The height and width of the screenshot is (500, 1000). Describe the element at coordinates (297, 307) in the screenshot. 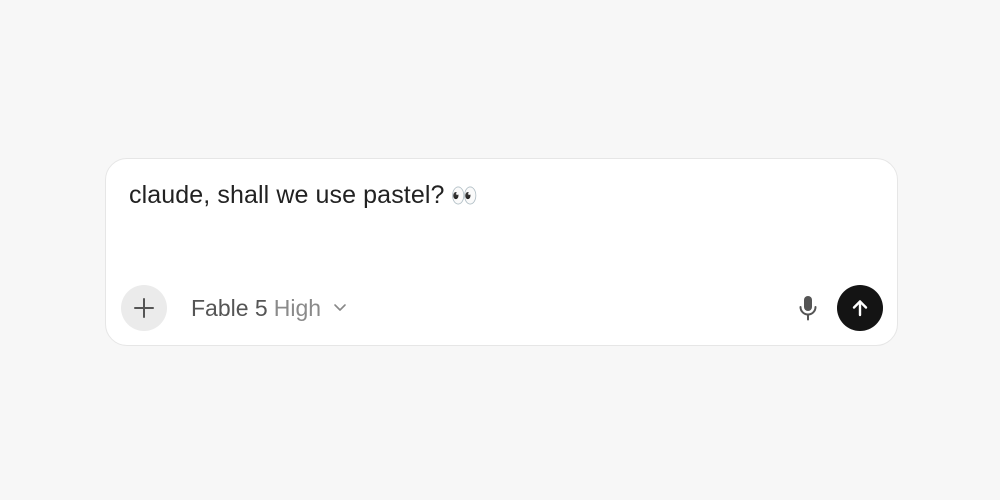

I see `model-level: High` at that location.